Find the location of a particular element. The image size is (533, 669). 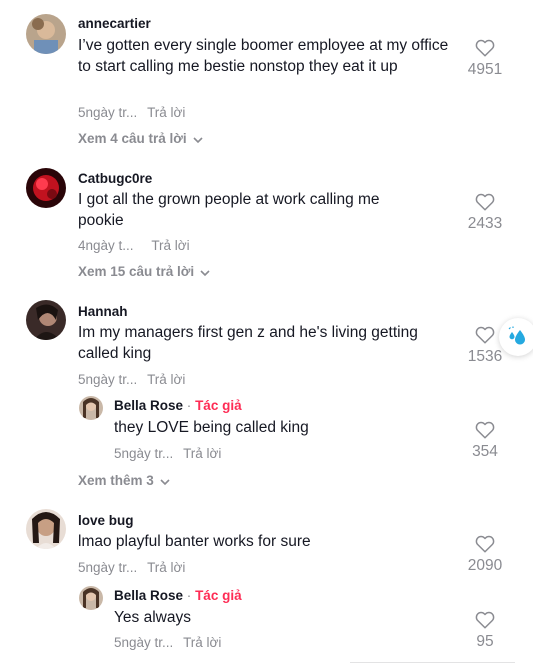

like-button: 95 is located at coordinates (485, 631).